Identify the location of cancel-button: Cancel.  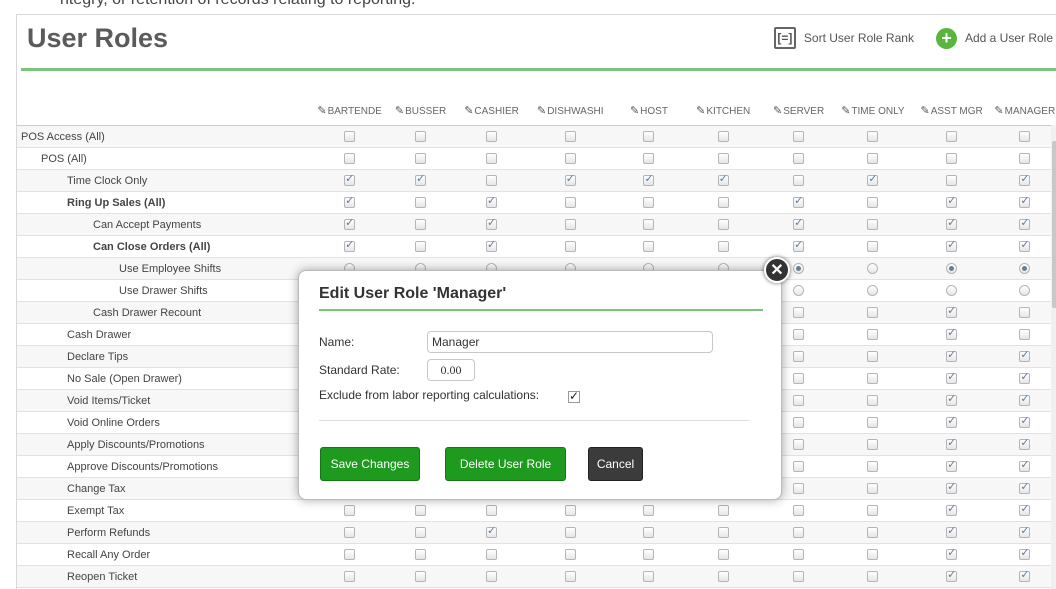
(615, 464).